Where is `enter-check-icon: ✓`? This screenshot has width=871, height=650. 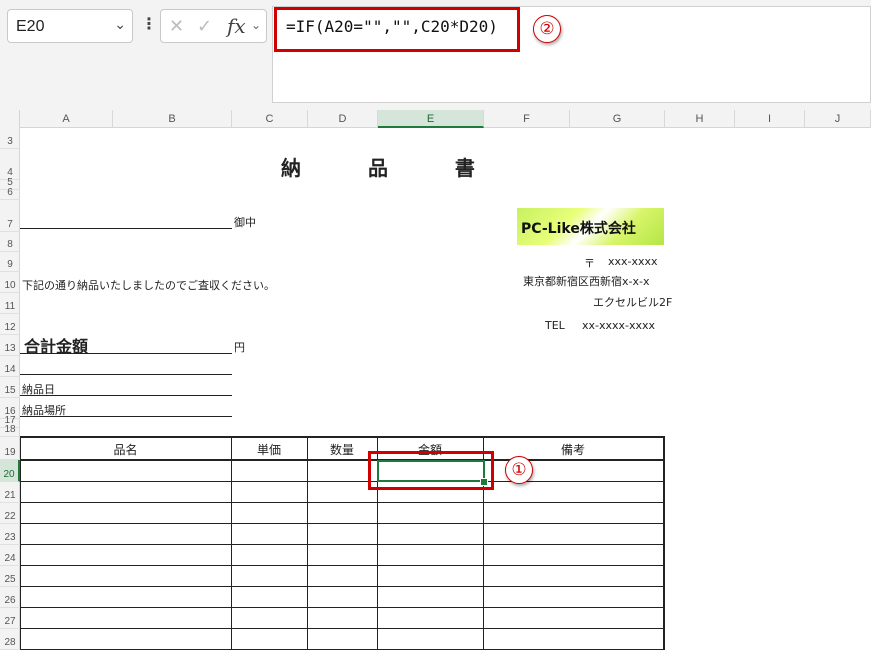 enter-check-icon: ✓ is located at coordinates (204, 26).